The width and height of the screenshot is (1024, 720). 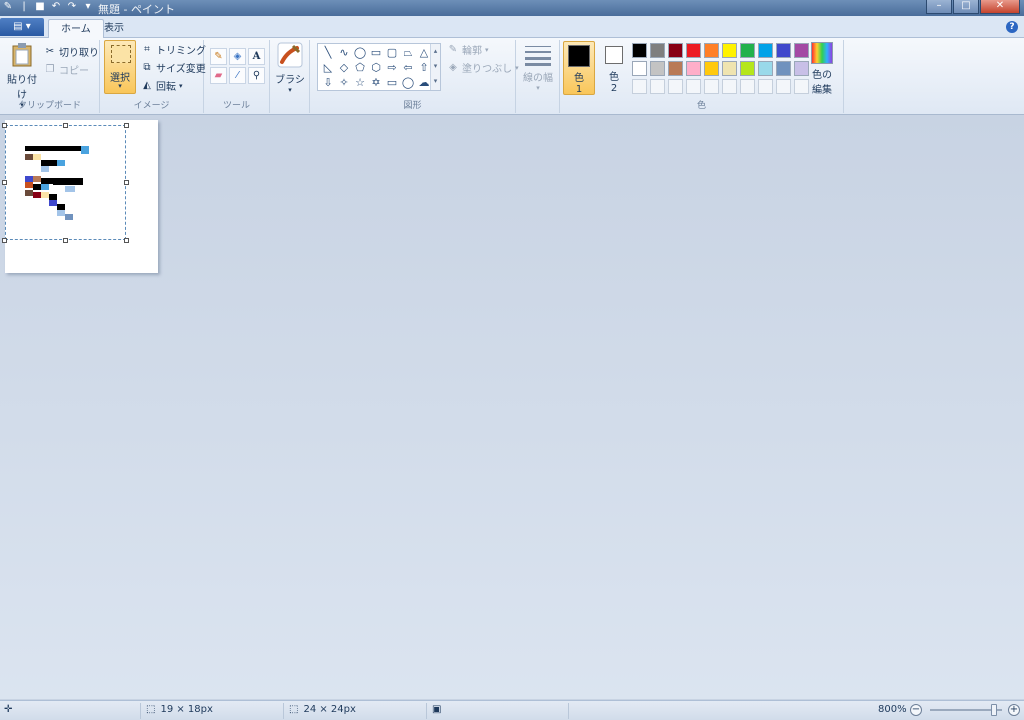 What do you see at coordinates (237, 75) in the screenshot?
I see `color-picker-icon: ⁄` at bounding box center [237, 75].